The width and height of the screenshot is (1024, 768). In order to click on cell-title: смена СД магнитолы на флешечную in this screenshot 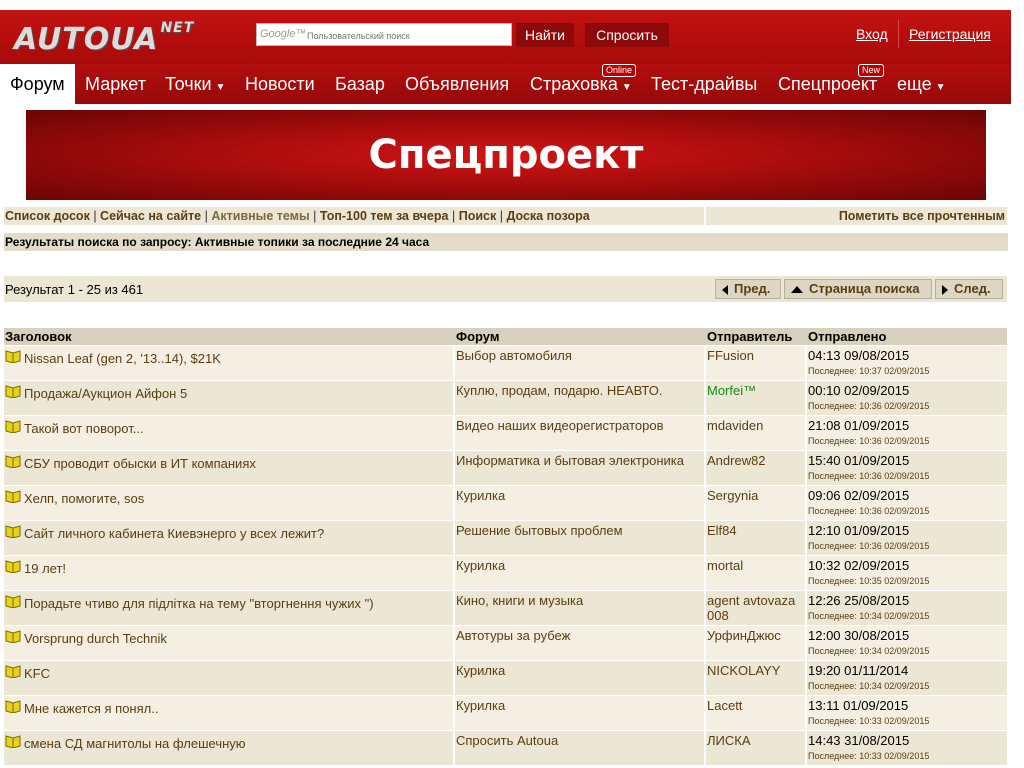, I will do `click(228, 748)`.